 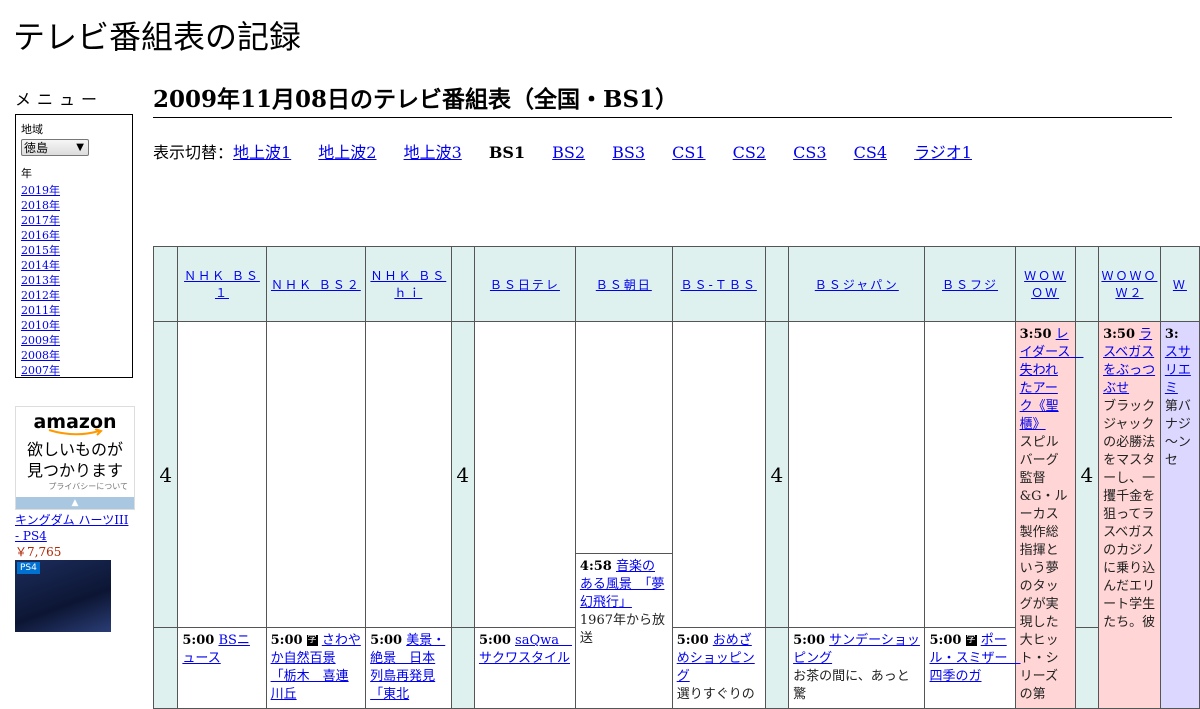 I want to click on channel-link: ＢＳ朝日, so click(x=624, y=285).